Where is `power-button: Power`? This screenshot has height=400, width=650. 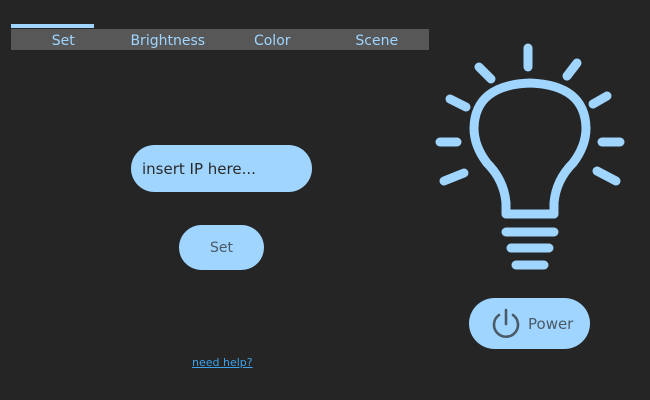
power-button: Power is located at coordinates (529, 323).